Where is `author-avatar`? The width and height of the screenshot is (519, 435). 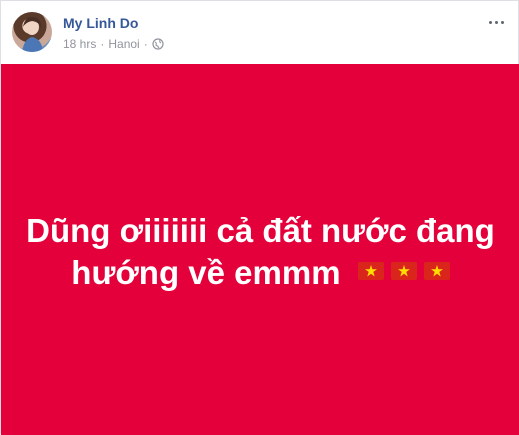
author-avatar is located at coordinates (32, 32).